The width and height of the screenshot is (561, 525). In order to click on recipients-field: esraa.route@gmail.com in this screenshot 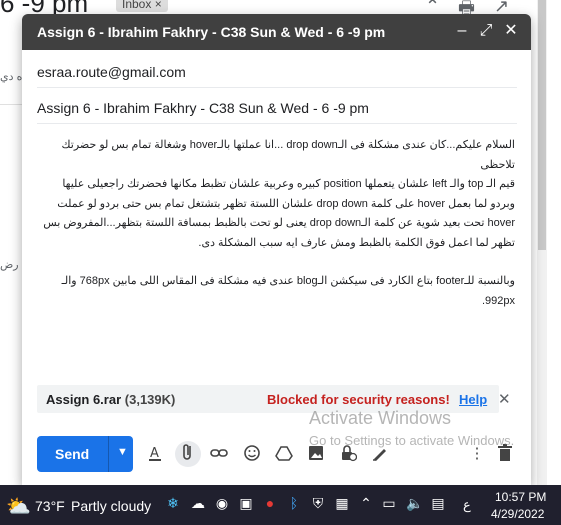, I will do `click(277, 71)`.